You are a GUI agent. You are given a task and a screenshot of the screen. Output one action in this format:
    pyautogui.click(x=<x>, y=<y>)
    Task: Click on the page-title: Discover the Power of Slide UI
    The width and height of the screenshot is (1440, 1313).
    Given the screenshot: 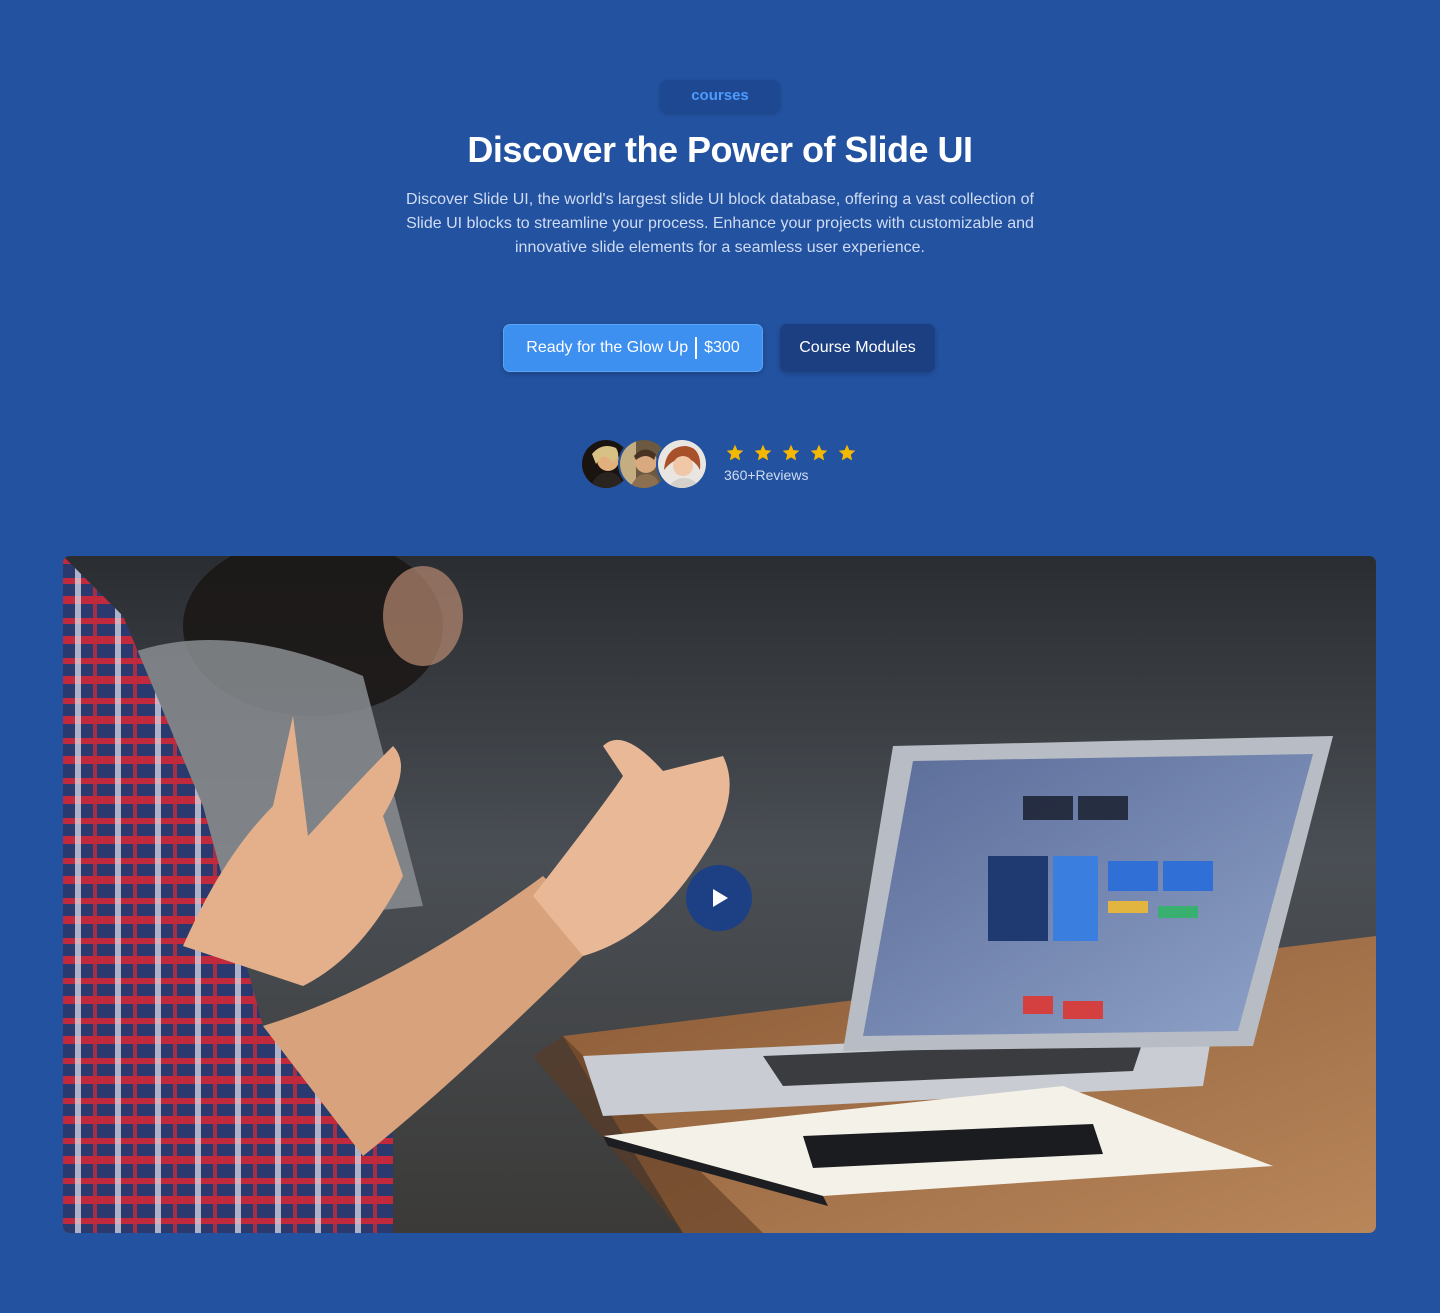 What is the action you would take?
    pyautogui.click(x=720, y=149)
    